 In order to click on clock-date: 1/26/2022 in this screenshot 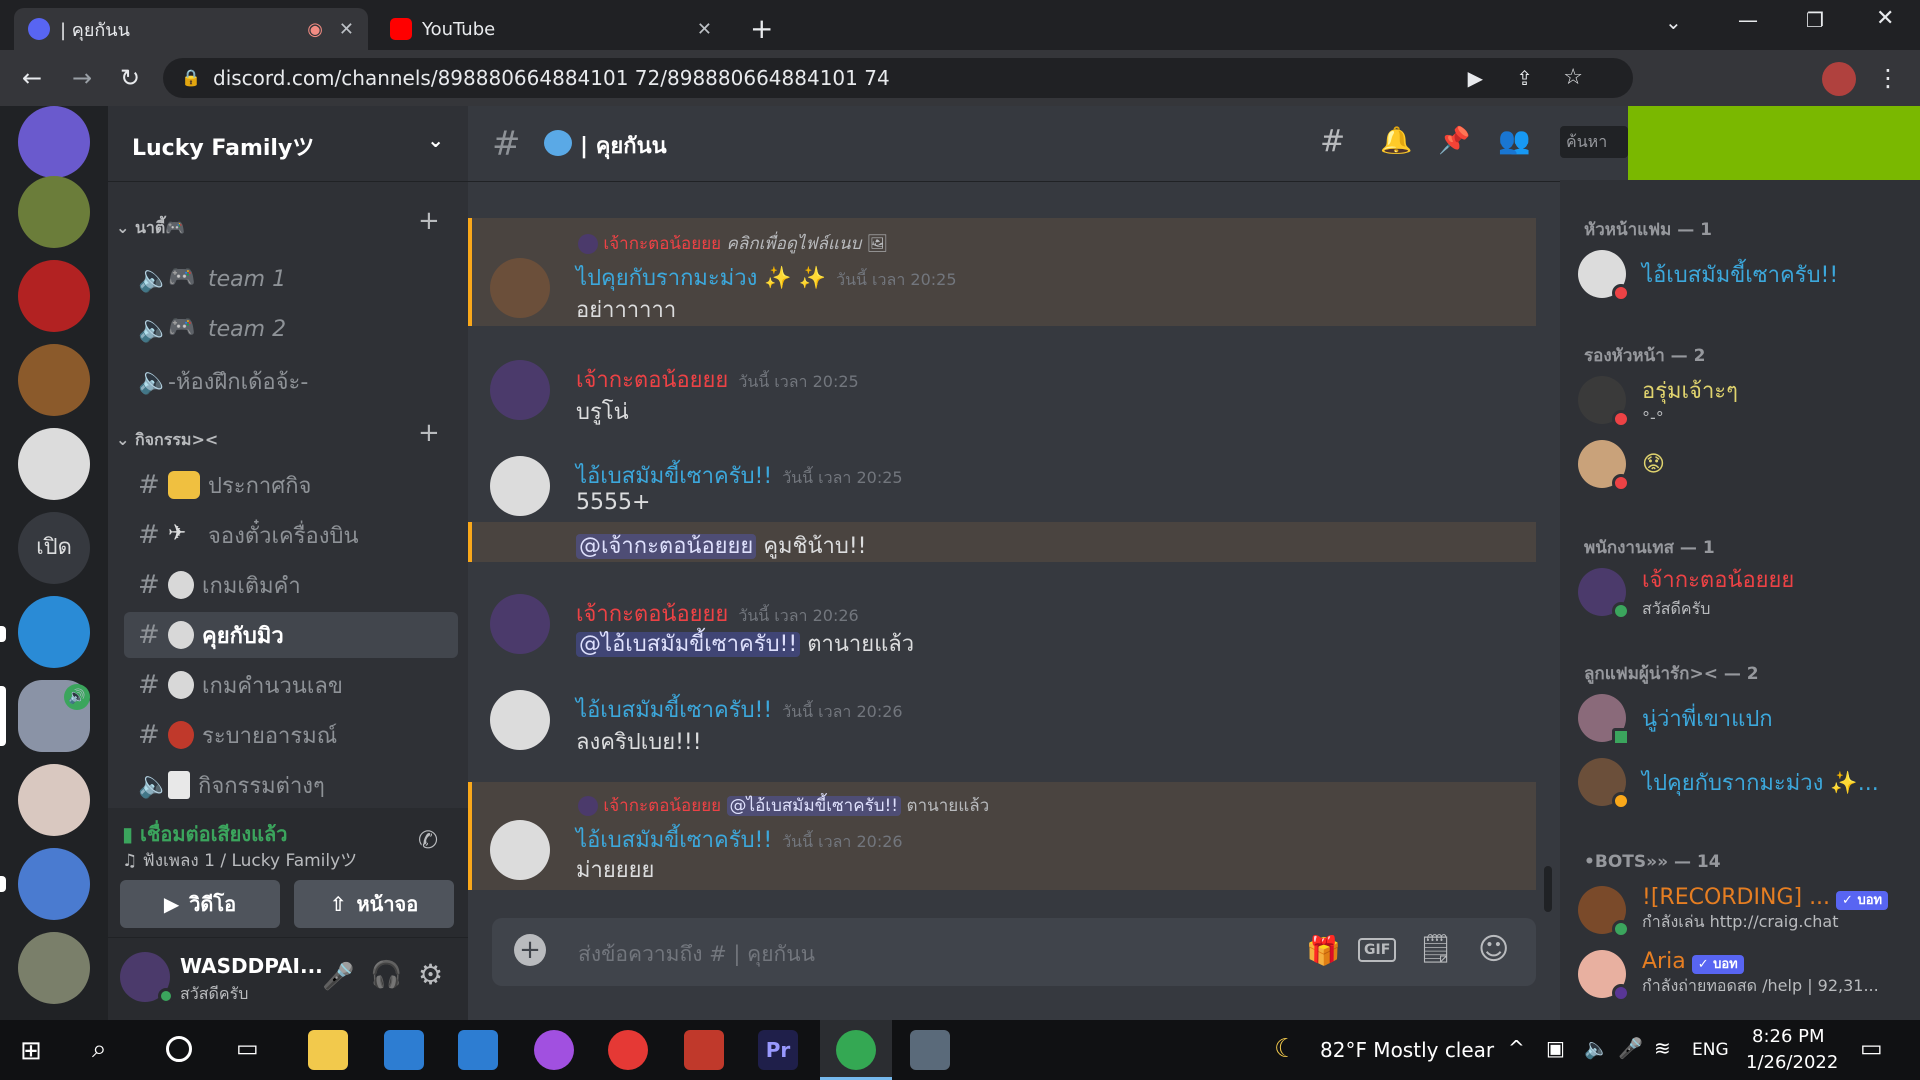, I will do `click(1792, 1062)`.